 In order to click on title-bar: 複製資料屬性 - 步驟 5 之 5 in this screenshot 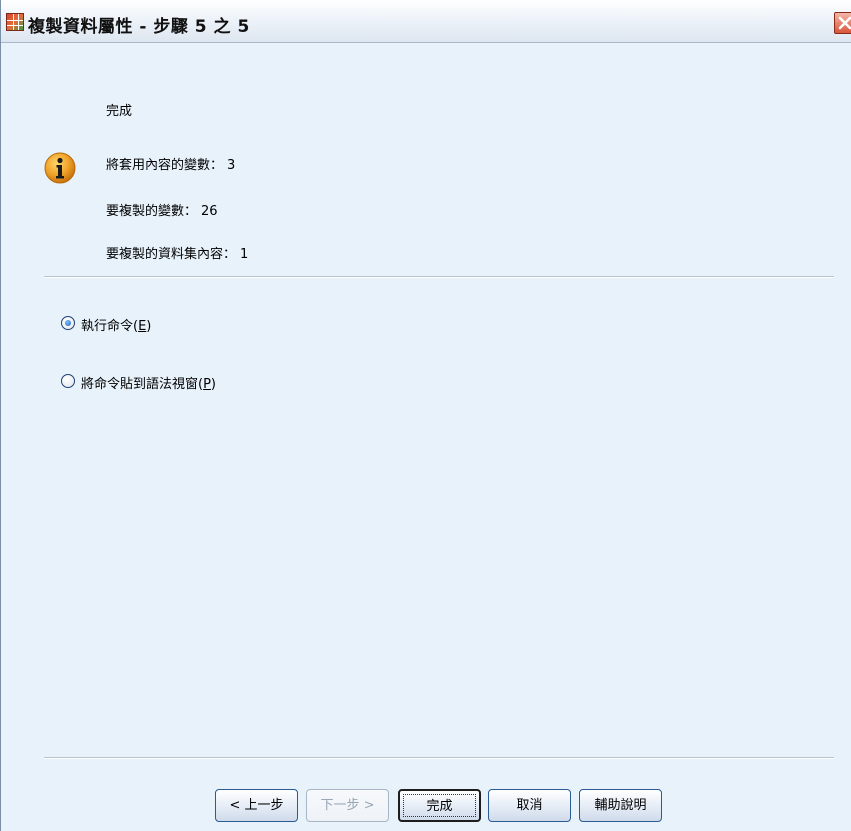, I will do `click(426, 21)`.